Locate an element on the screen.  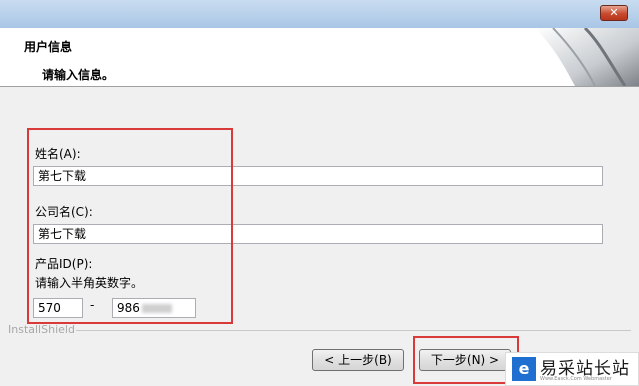
next-button: 下一步(N) > is located at coordinates (465, 360).